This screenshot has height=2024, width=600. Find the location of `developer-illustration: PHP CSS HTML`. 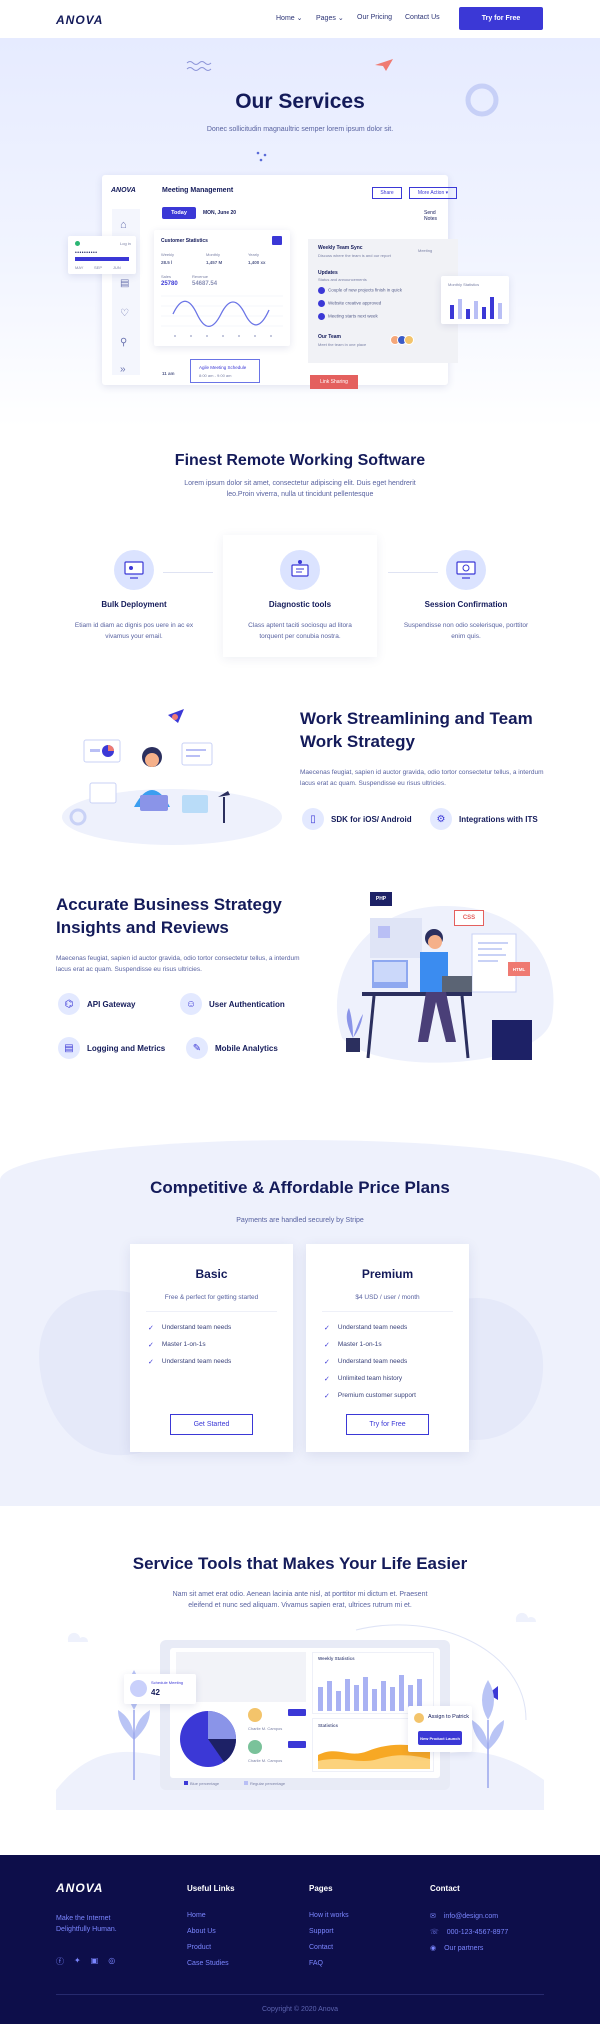

developer-illustration: PHP CSS HTML is located at coordinates (442, 983).